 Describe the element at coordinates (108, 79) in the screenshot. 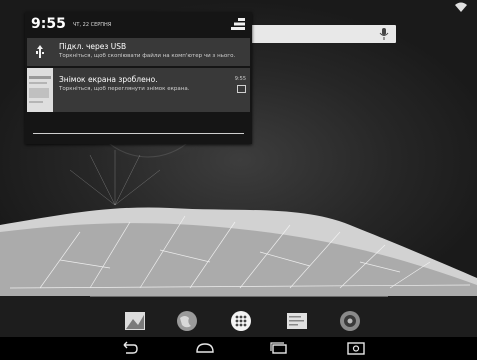

I see `notification-title: Знімок екрана зроблено.` at that location.